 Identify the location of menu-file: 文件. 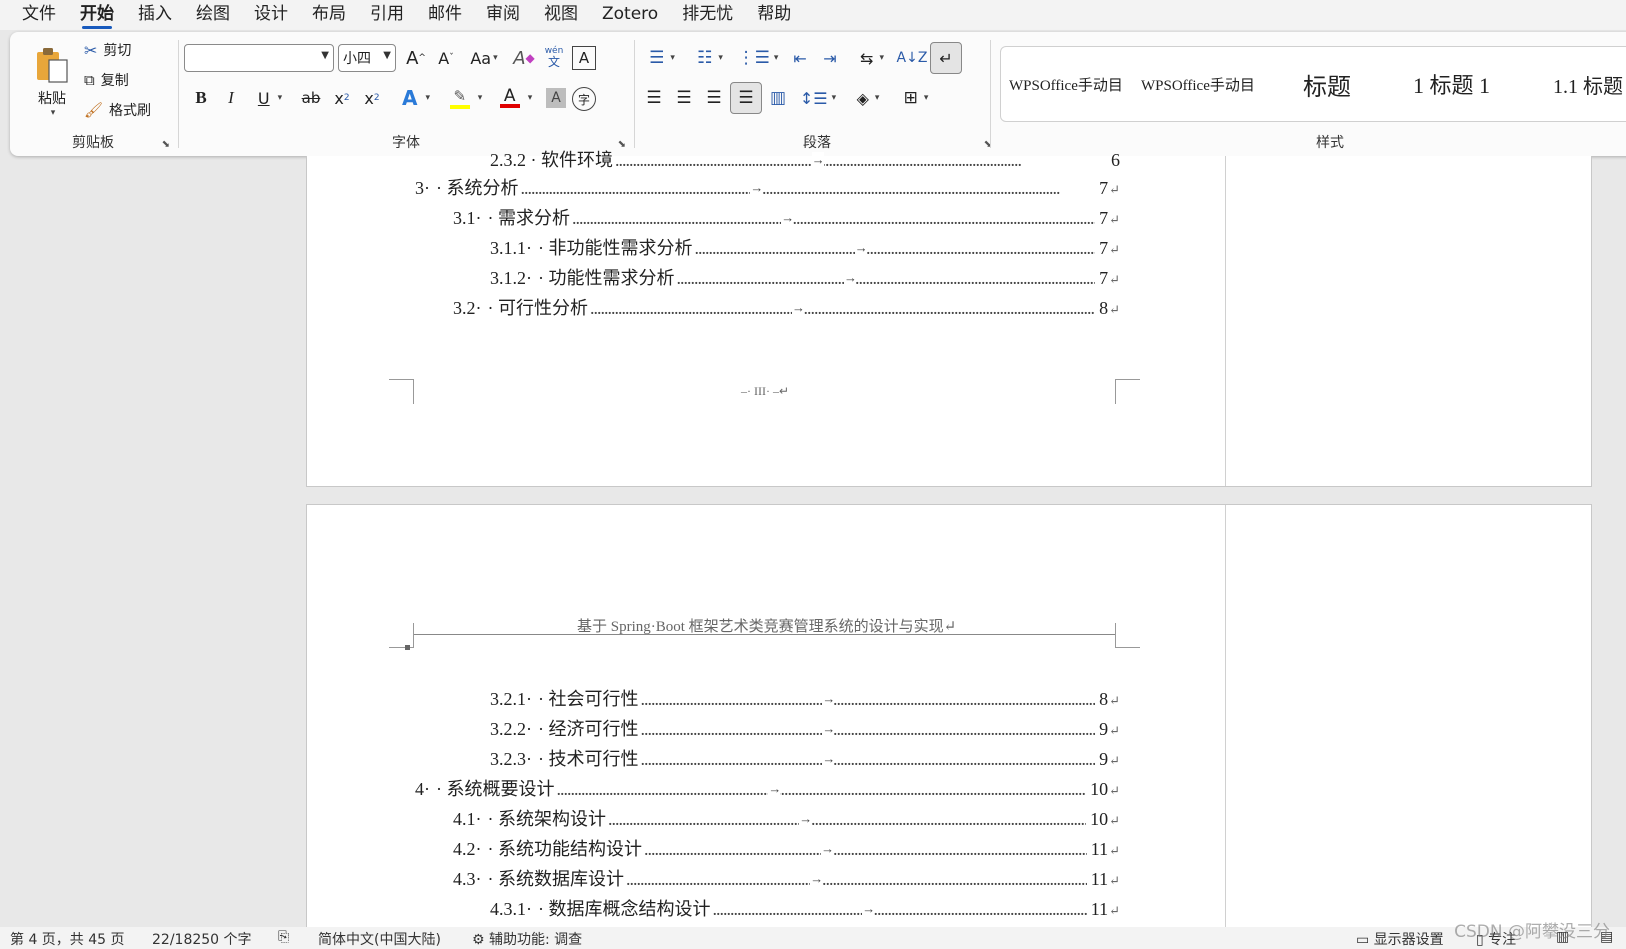
(34, 15).